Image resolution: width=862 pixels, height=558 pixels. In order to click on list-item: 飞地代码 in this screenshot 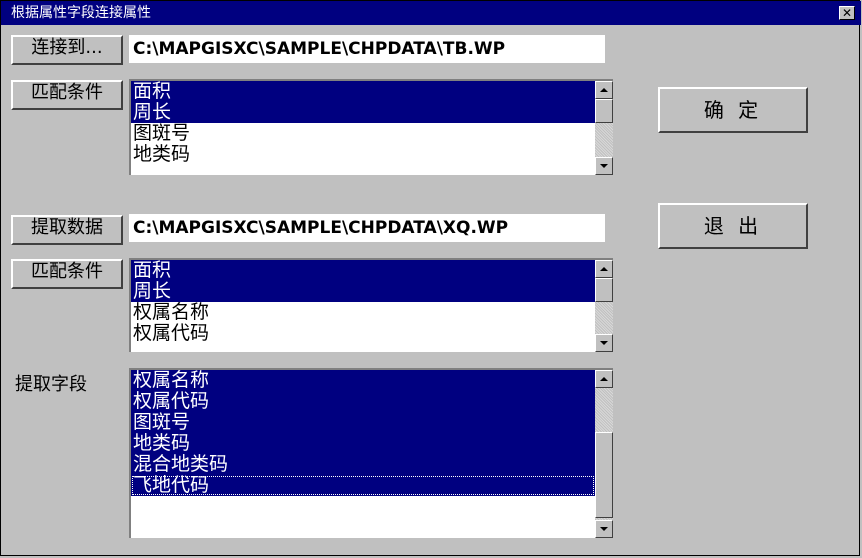, I will do `click(363, 485)`.